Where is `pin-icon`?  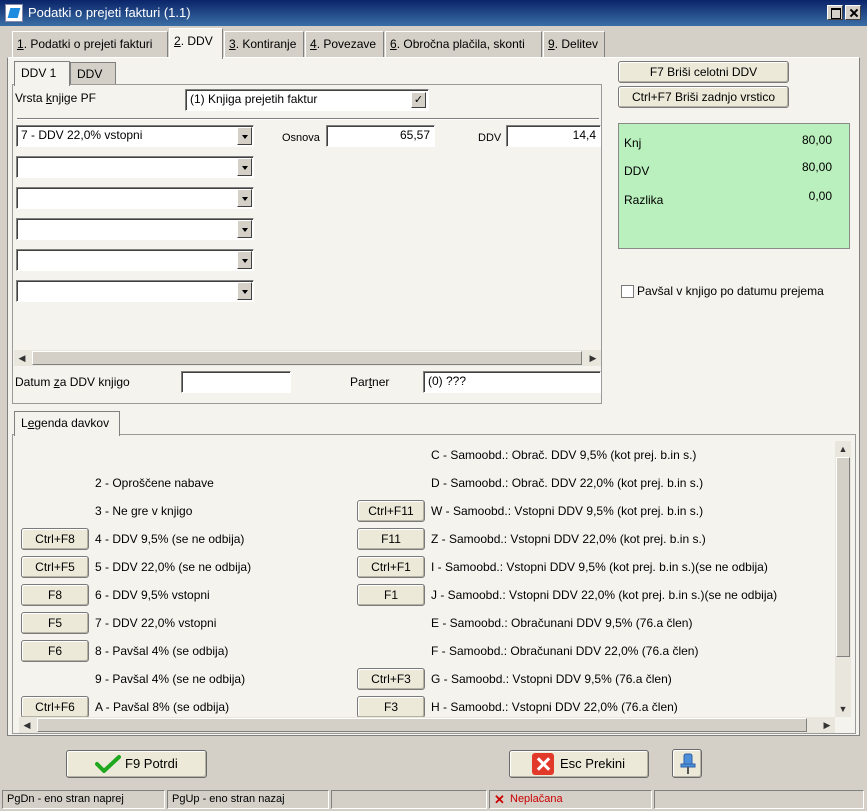 pin-icon is located at coordinates (688, 763).